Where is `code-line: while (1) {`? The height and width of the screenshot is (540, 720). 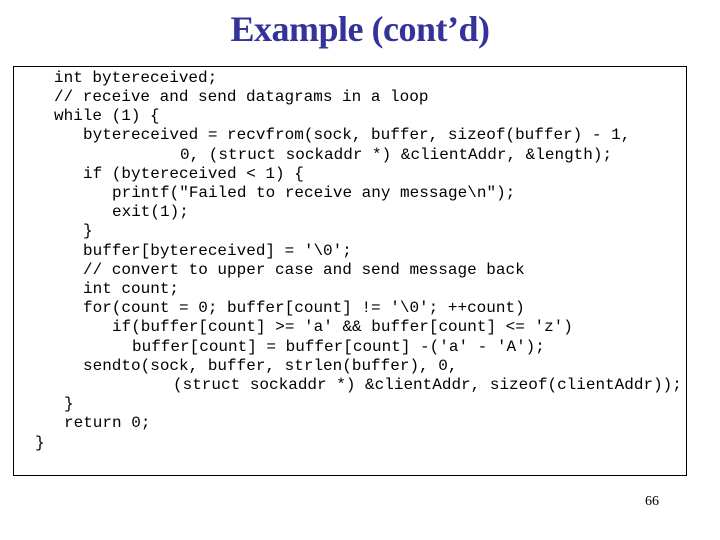
code-line: while (1) { is located at coordinates (107, 116).